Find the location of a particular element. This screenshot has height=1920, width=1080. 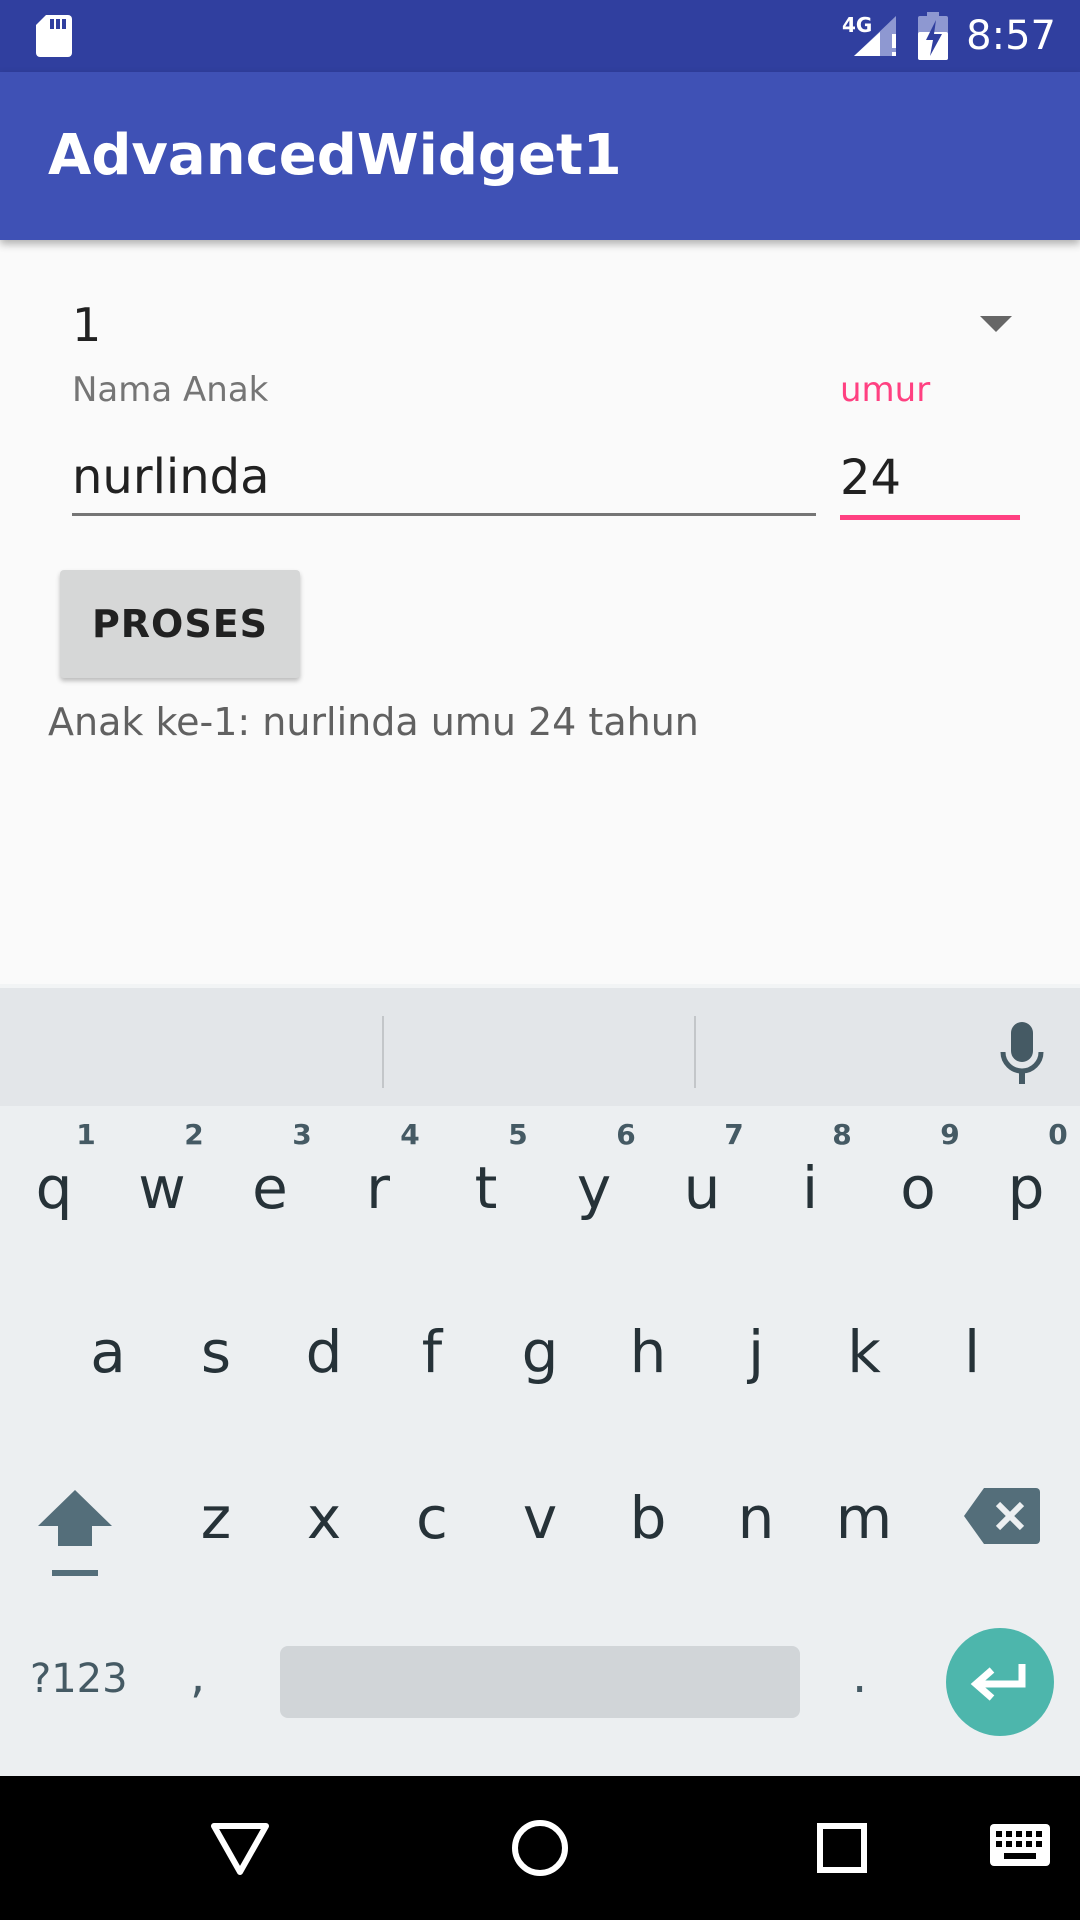

key-x: x is located at coordinates (324, 1518).